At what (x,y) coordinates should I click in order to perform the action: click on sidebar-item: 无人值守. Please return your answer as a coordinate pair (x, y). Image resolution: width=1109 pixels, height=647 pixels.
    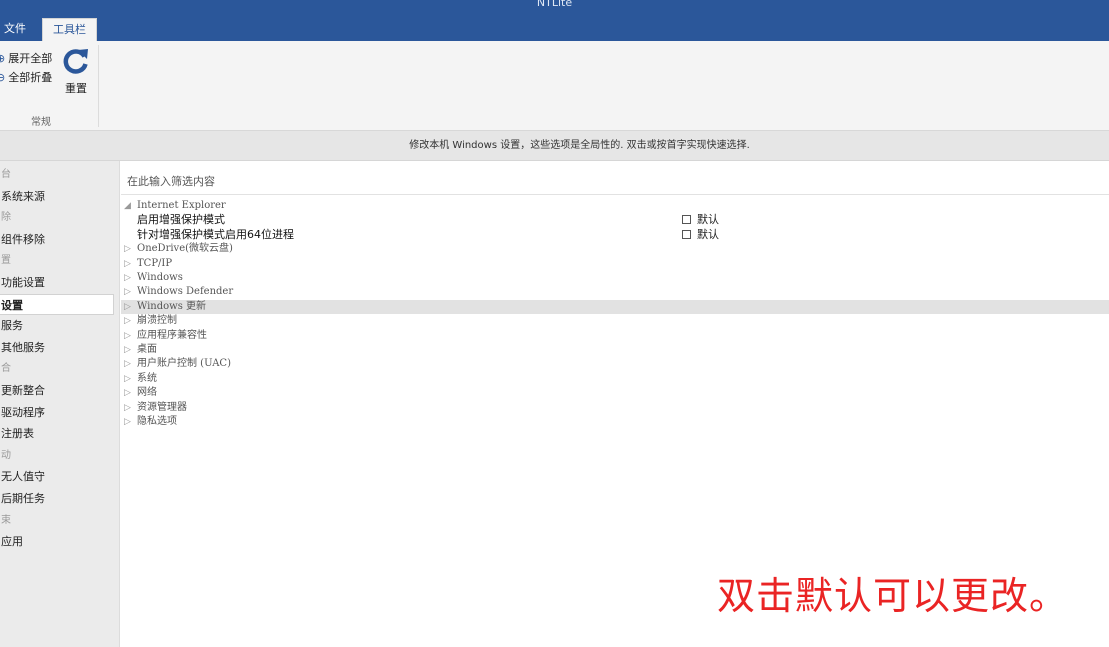
    Looking at the image, I should click on (57, 476).